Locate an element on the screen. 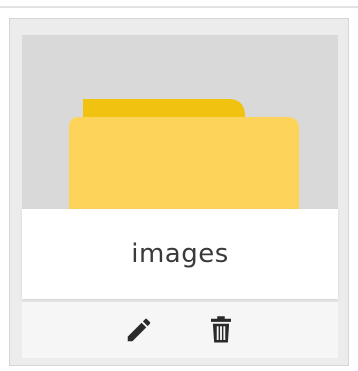 The image size is (358, 371). folder-actions-bar is located at coordinates (180, 329).